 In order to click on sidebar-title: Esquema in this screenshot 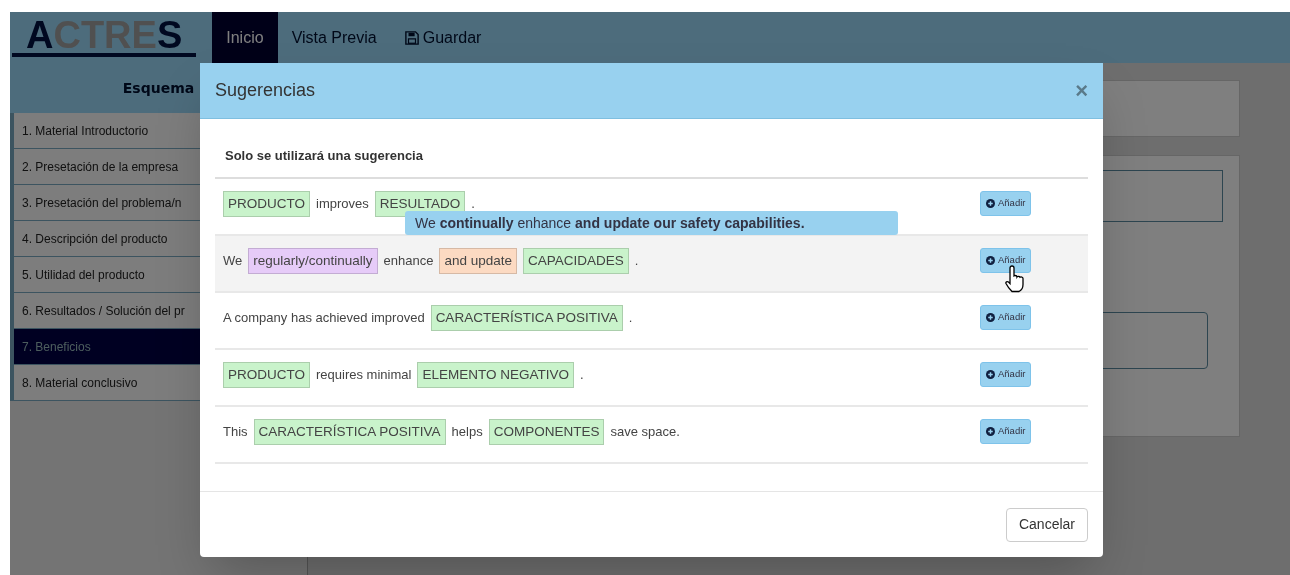, I will do `click(158, 88)`.